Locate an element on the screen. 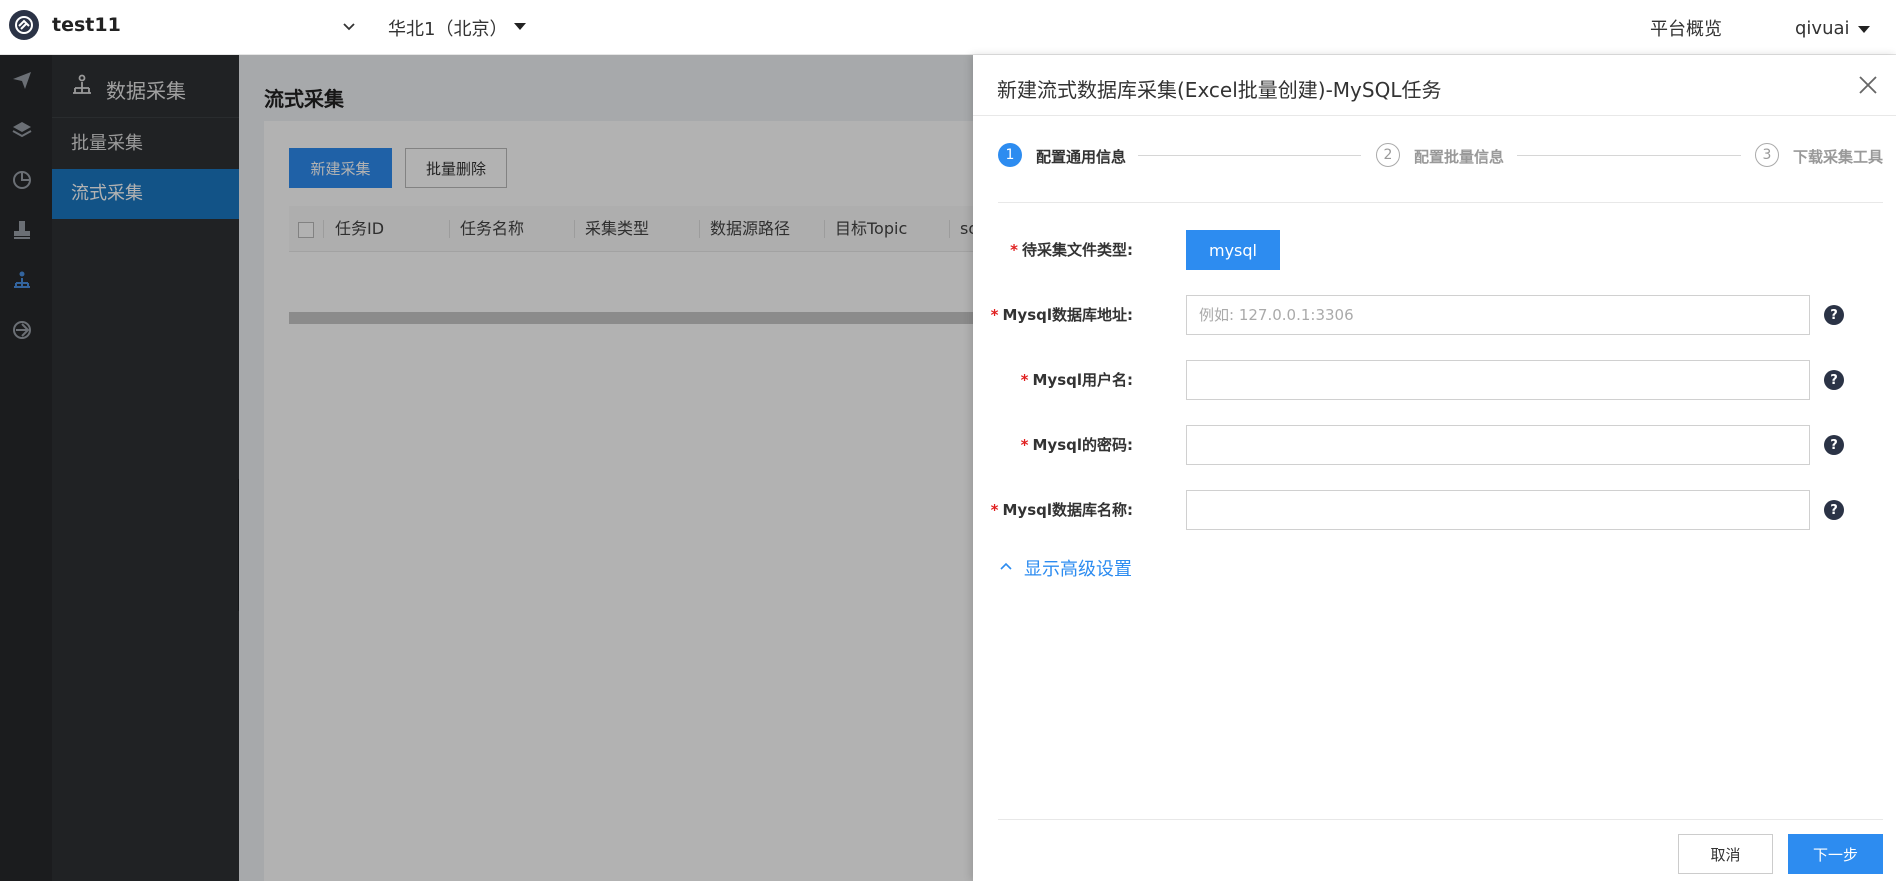 The height and width of the screenshot is (881, 1896). project-name: test11 is located at coordinates (86, 25).